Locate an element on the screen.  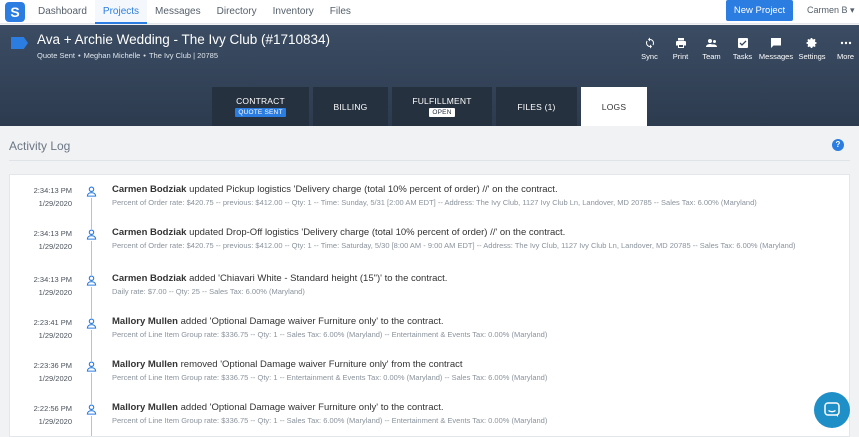
nav-inventory: Inventory is located at coordinates (293, 12).